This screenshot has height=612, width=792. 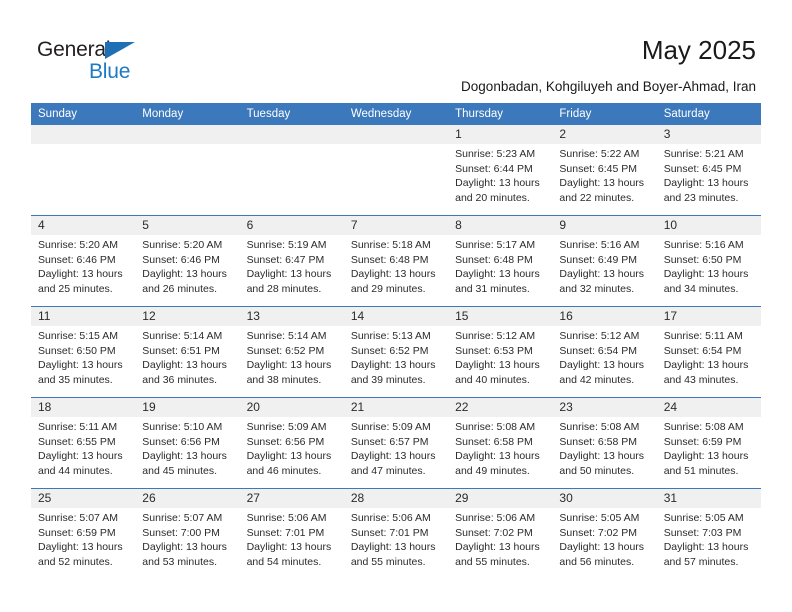 I want to click on sunrise-text: Sunrise: 5:13 AM, so click(x=390, y=336).